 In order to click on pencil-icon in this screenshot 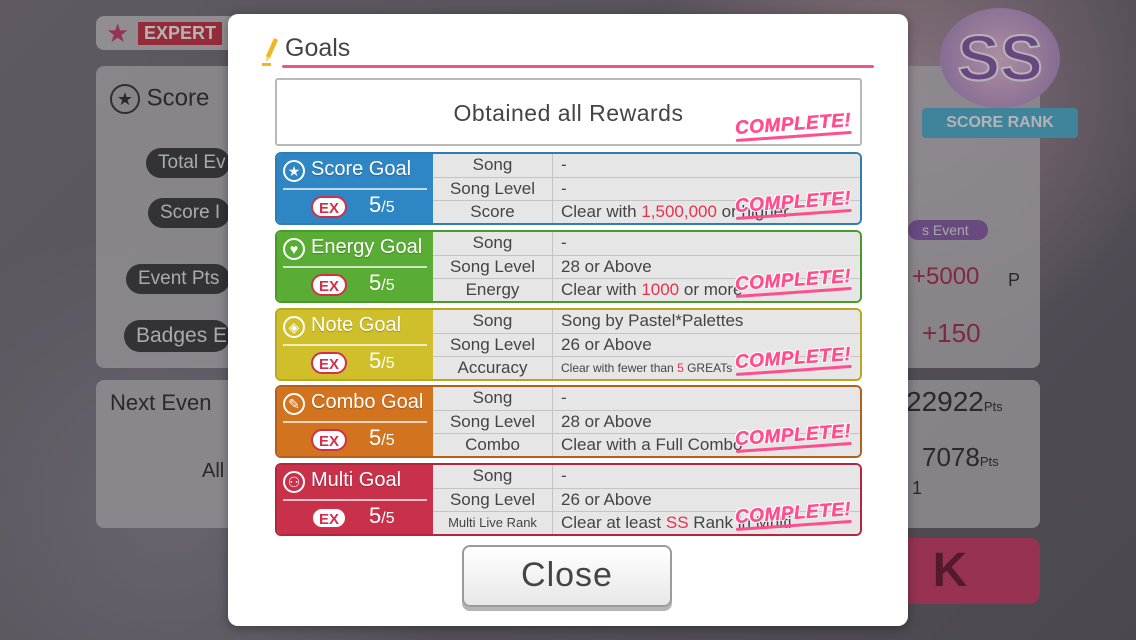, I will do `click(270, 52)`.